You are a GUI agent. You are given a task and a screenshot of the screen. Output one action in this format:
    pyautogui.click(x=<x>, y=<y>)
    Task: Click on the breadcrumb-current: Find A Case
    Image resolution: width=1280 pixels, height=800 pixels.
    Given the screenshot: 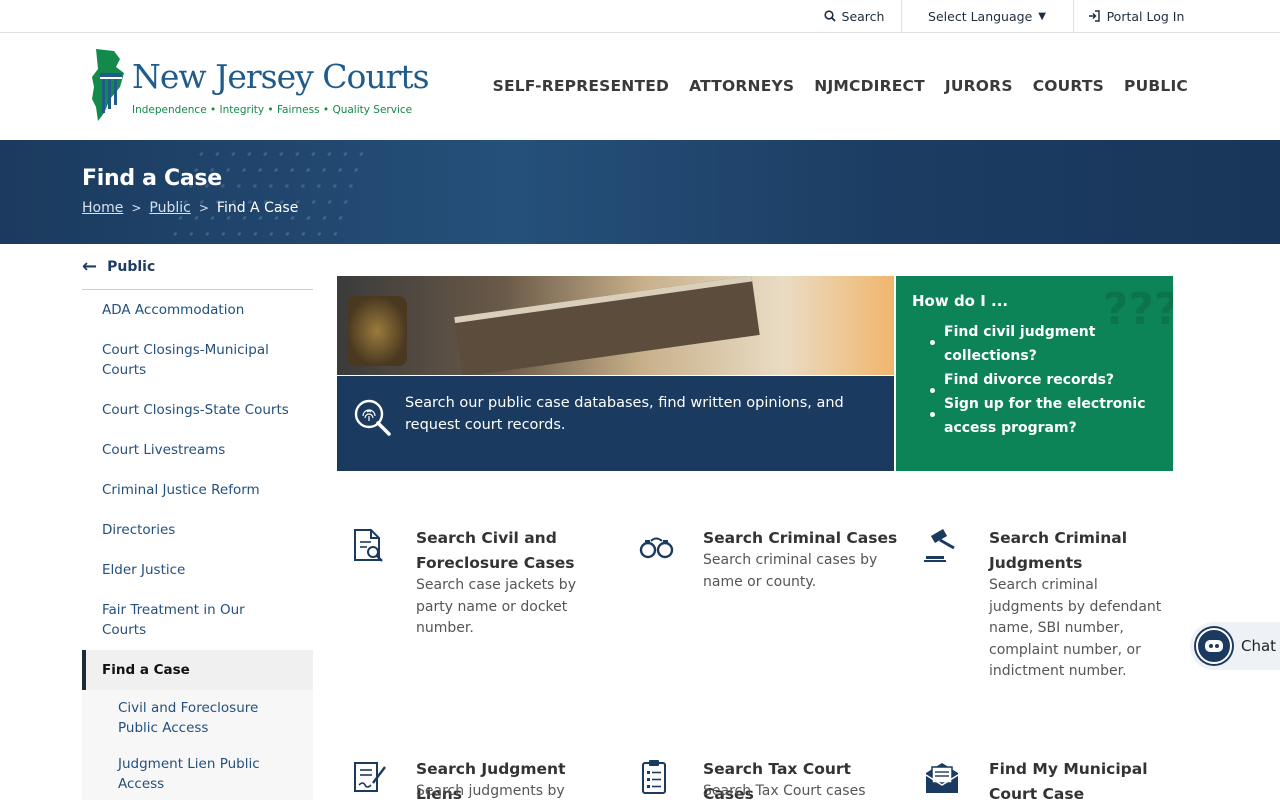 What is the action you would take?
    pyautogui.click(x=257, y=208)
    